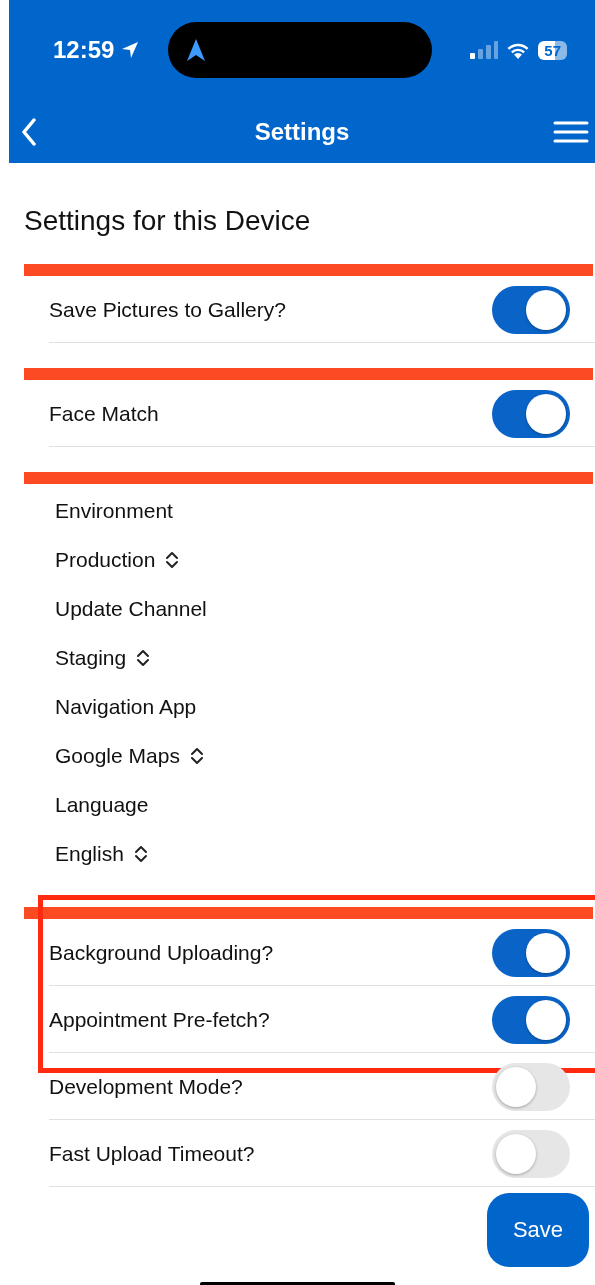 Image resolution: width=595 pixels, height=1285 pixels. I want to click on location-arrow-icon, so click(130, 50).